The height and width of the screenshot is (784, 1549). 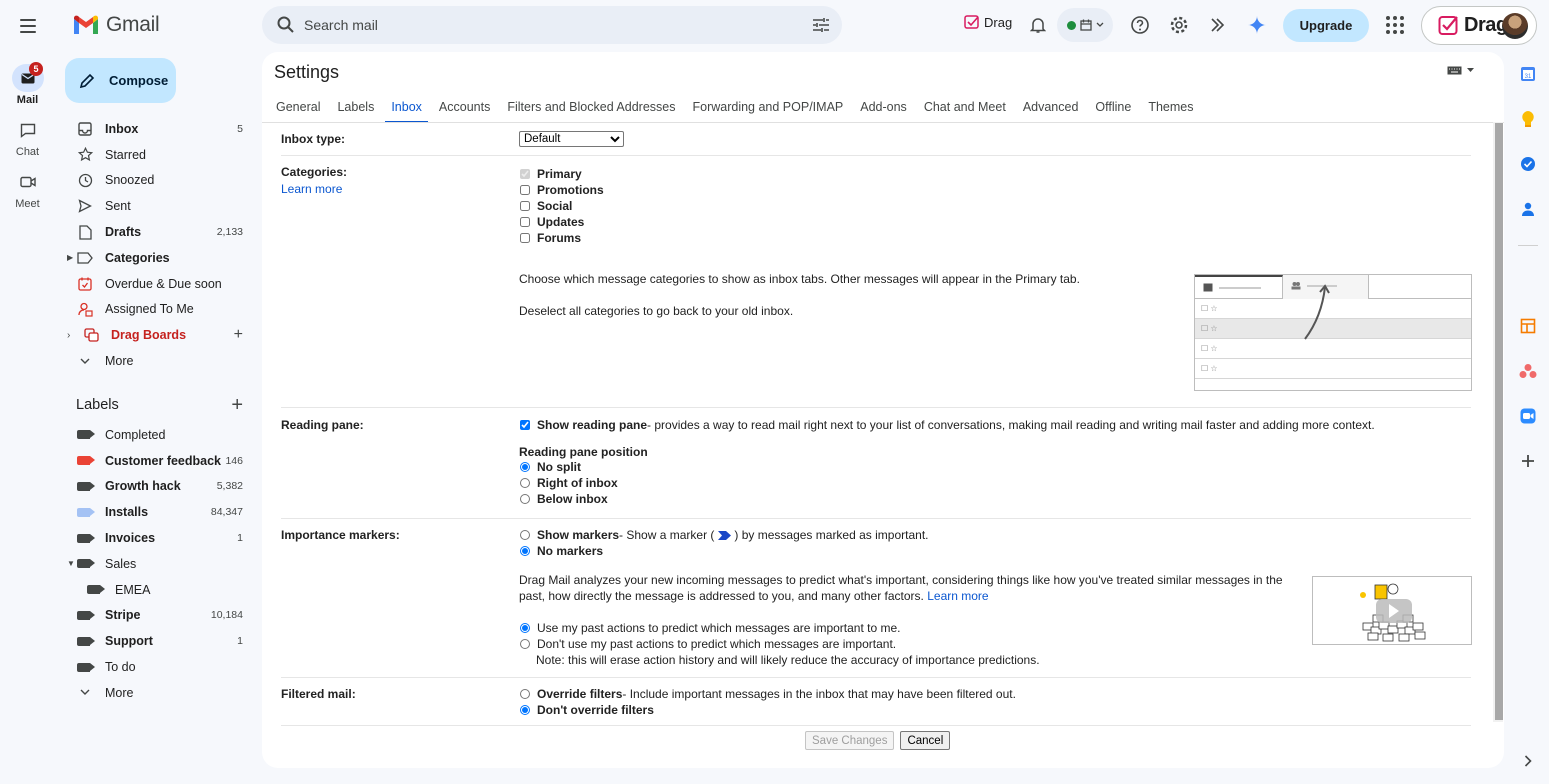 I want to click on label-item-invoices: Invoices 1, so click(x=160, y=538).